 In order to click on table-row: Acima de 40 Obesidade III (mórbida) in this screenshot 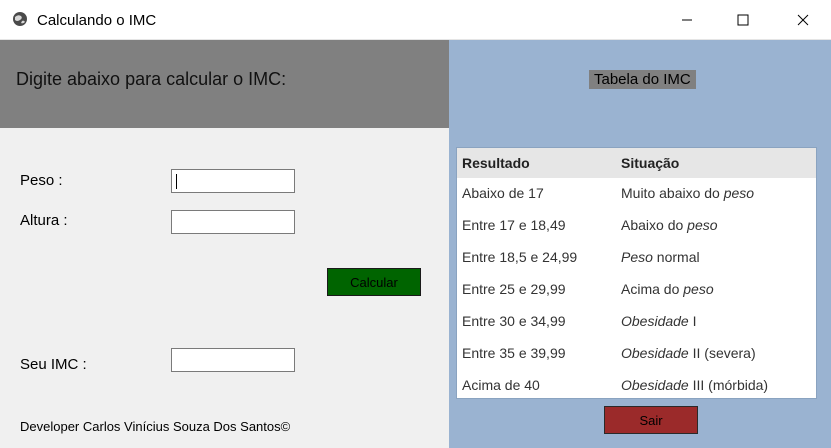, I will do `click(636, 386)`.